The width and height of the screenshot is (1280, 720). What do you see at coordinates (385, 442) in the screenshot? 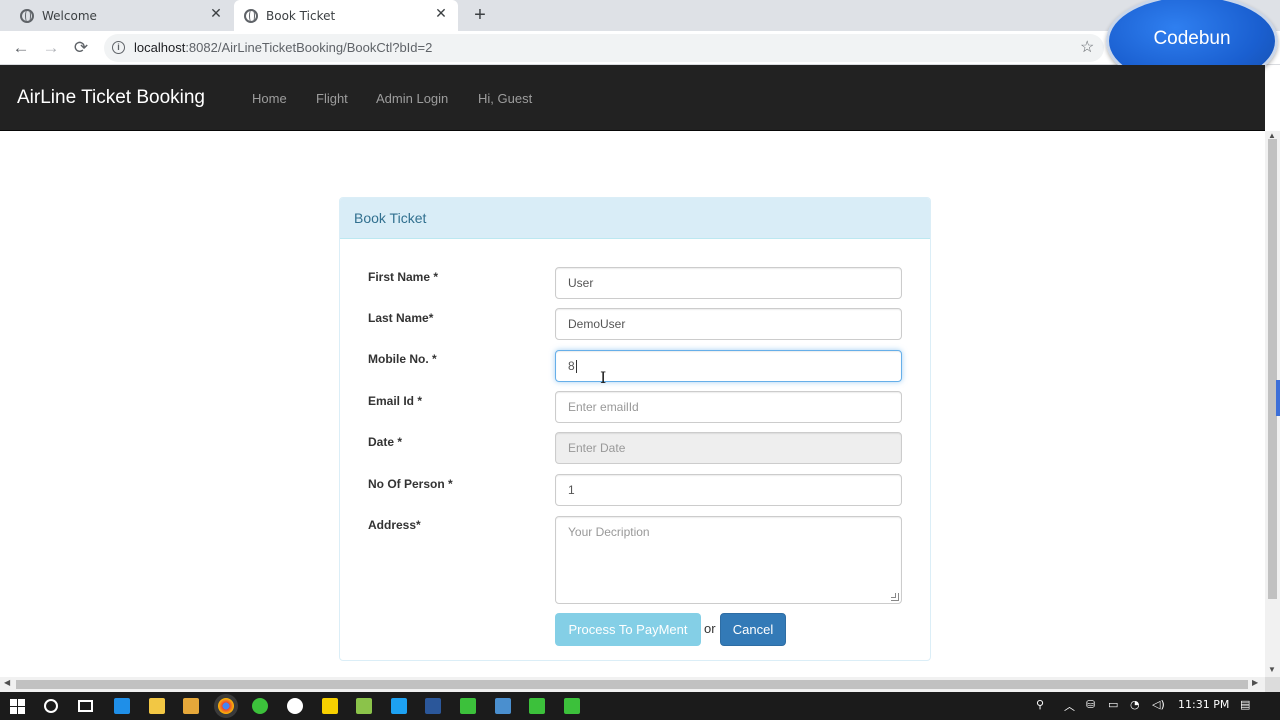
I see `date-label: Date *` at bounding box center [385, 442].